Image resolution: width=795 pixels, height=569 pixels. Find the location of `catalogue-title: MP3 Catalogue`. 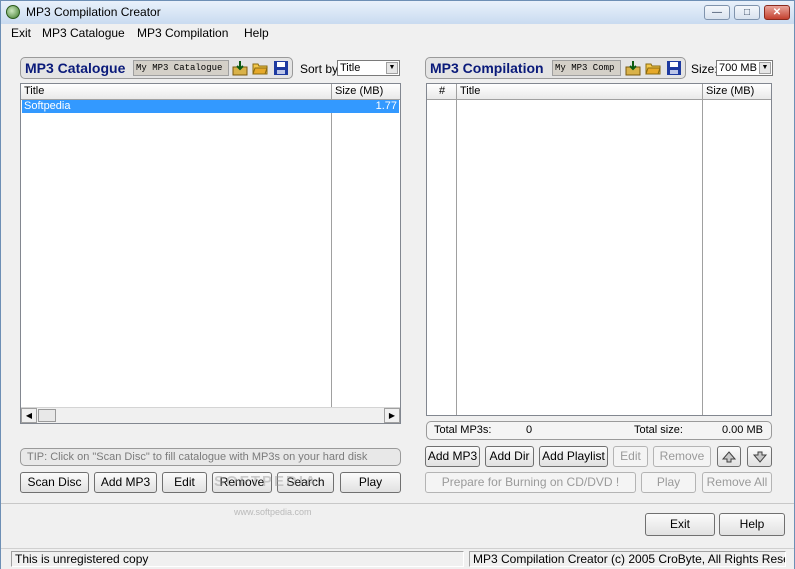

catalogue-title: MP3 Catalogue is located at coordinates (75, 68).